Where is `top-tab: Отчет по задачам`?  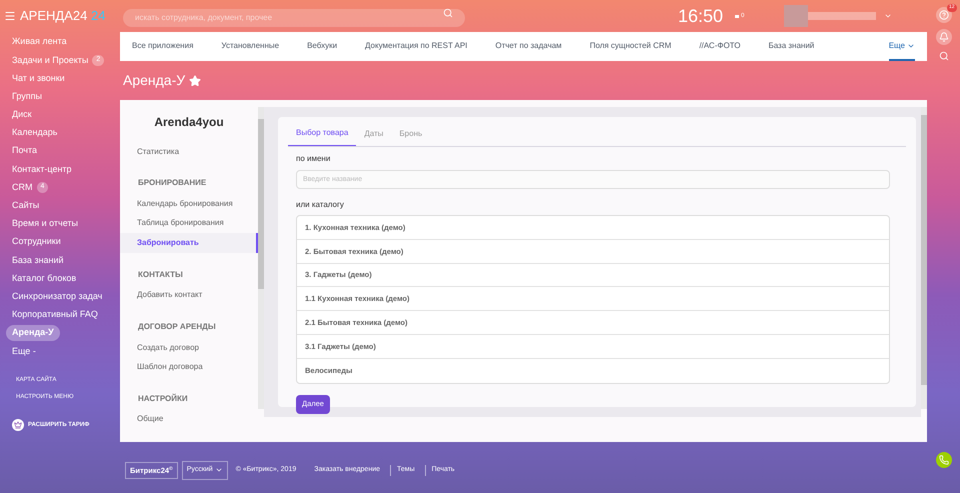 top-tab: Отчет по задачам is located at coordinates (528, 46).